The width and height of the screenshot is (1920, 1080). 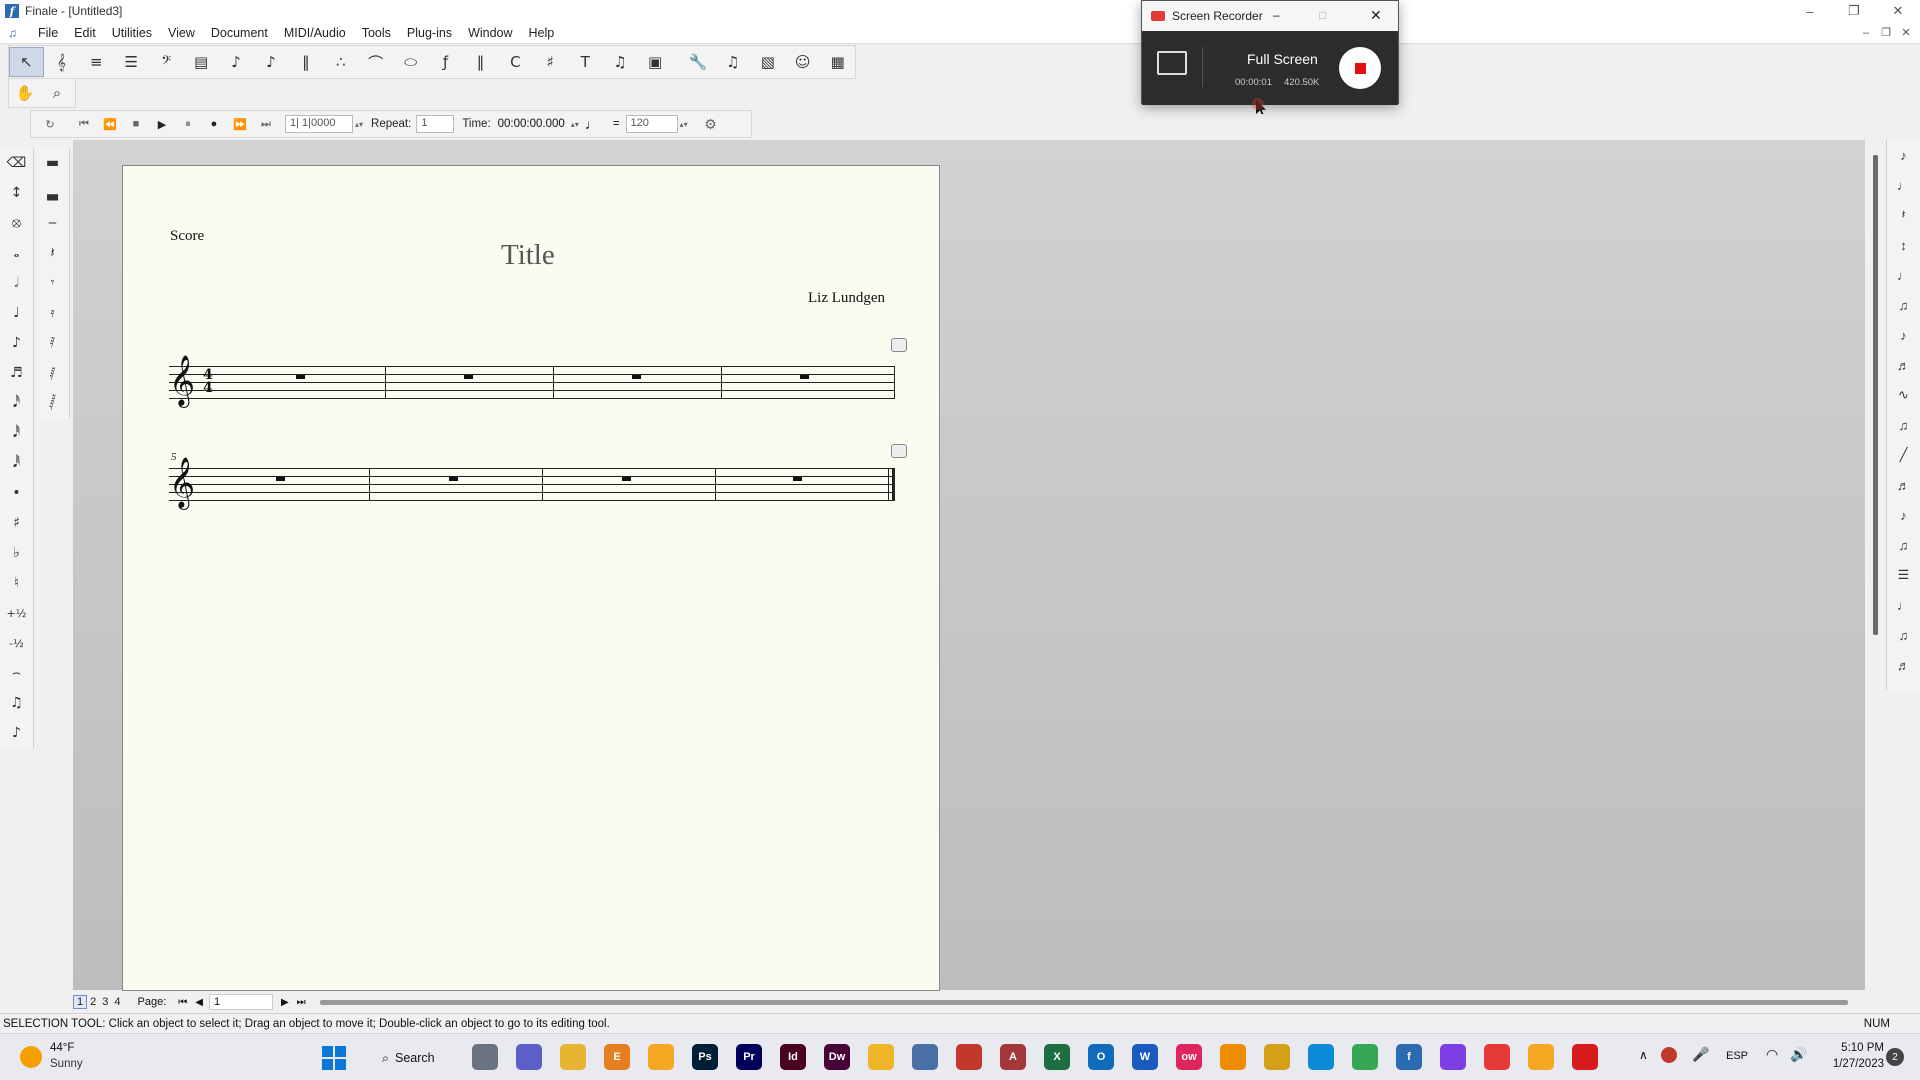 I want to click on text-t-tool-icon: T, so click(x=585, y=62).